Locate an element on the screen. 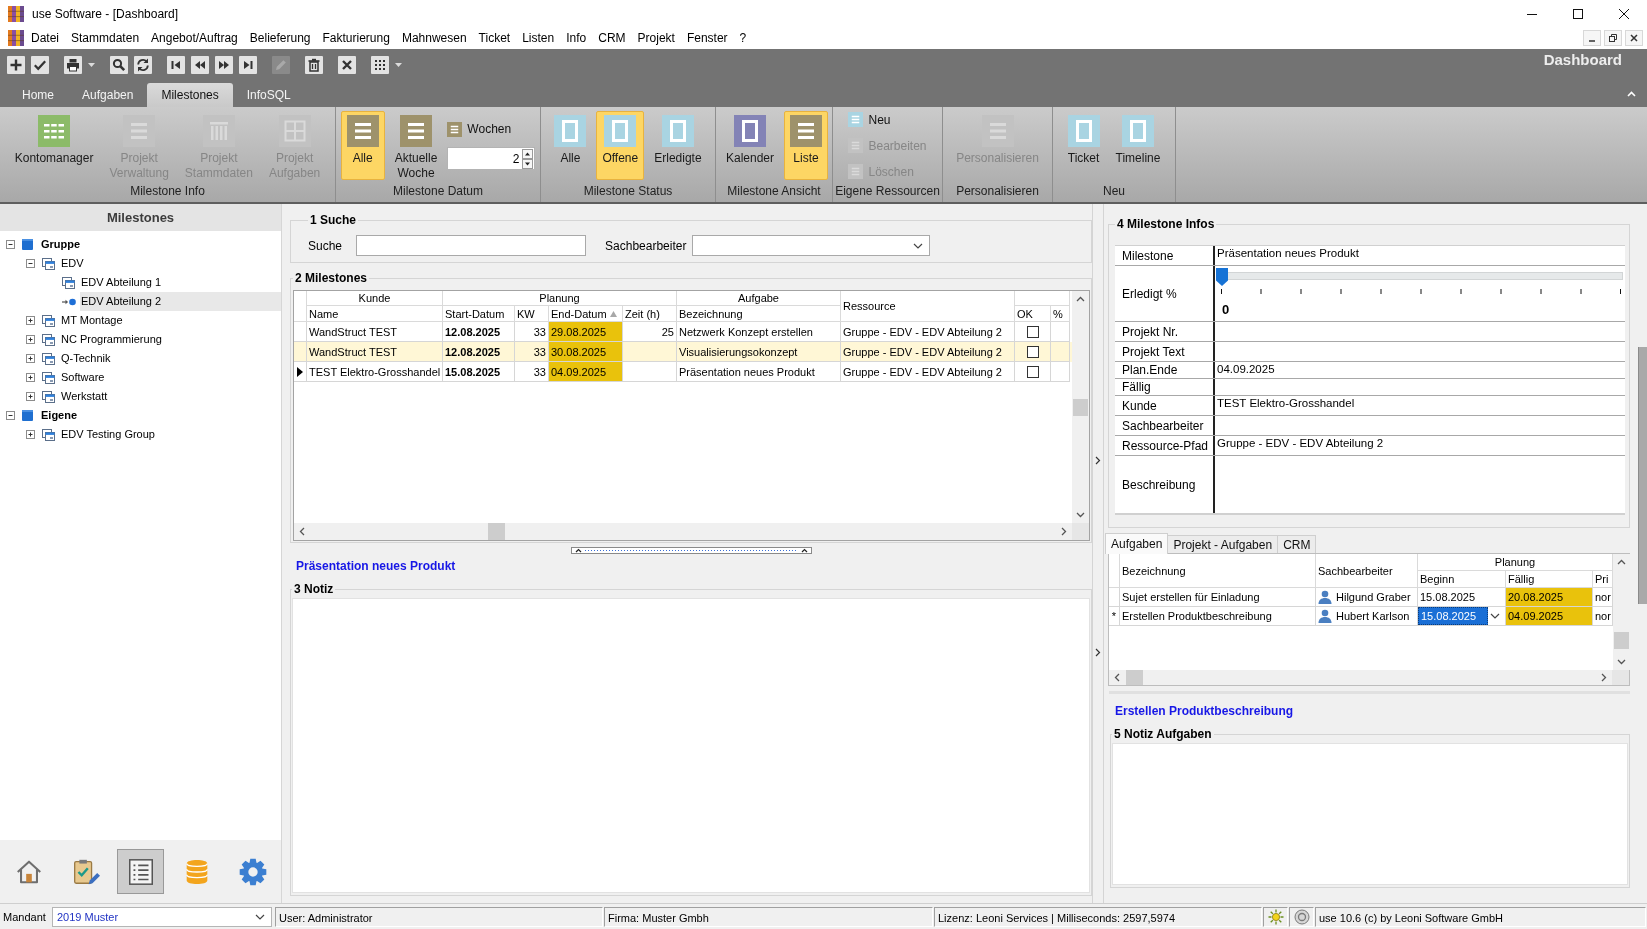  menu-item: Mahnwesen is located at coordinates (434, 38).